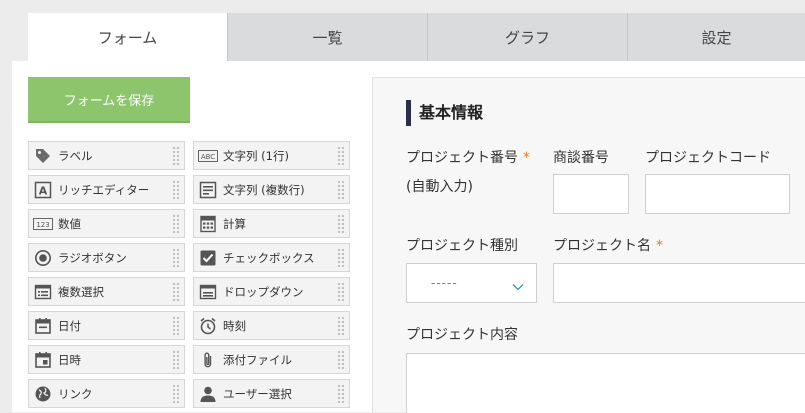 This screenshot has width=805, height=413. Describe the element at coordinates (92, 257) in the screenshot. I see `palette-item-name: ラジオボタン` at that location.